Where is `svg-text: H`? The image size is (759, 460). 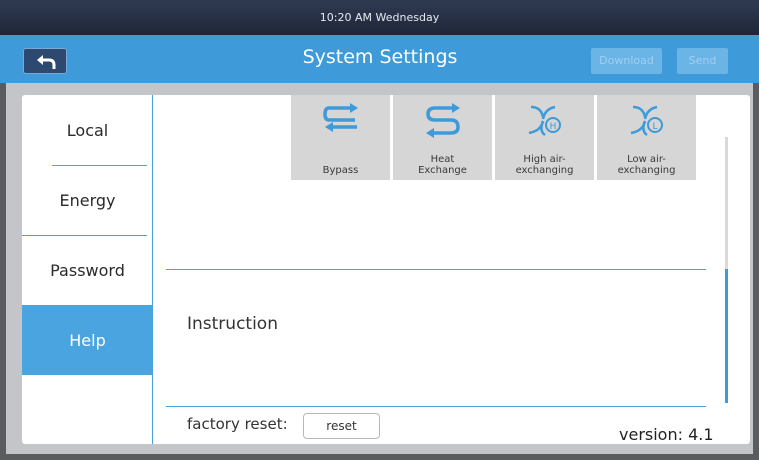 svg-text: H is located at coordinates (553, 127).